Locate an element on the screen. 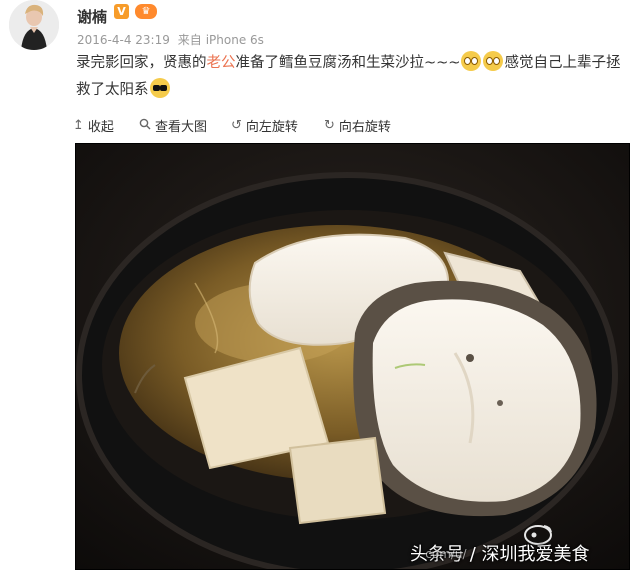 The height and width of the screenshot is (570, 640). collapse-label: 收起 is located at coordinates (100, 127).